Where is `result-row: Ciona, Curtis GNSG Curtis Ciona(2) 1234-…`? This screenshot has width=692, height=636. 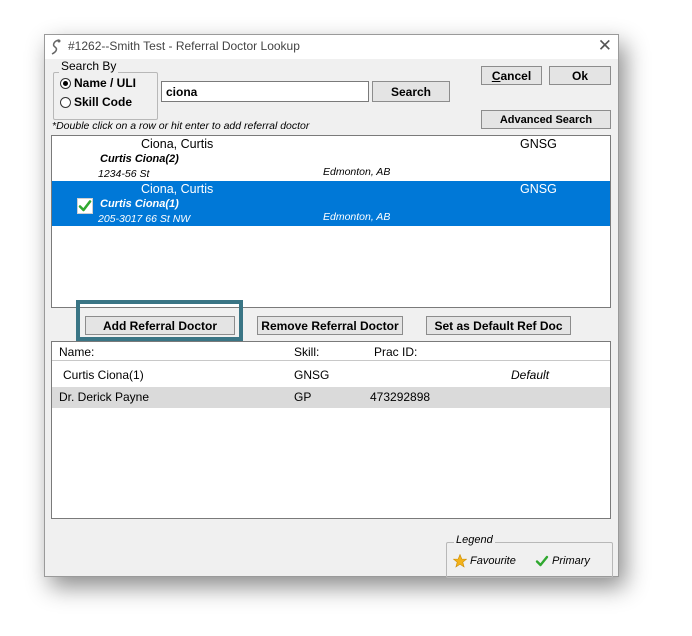
result-row: Ciona, Curtis GNSG Curtis Ciona(2) 1234-… is located at coordinates (331, 158).